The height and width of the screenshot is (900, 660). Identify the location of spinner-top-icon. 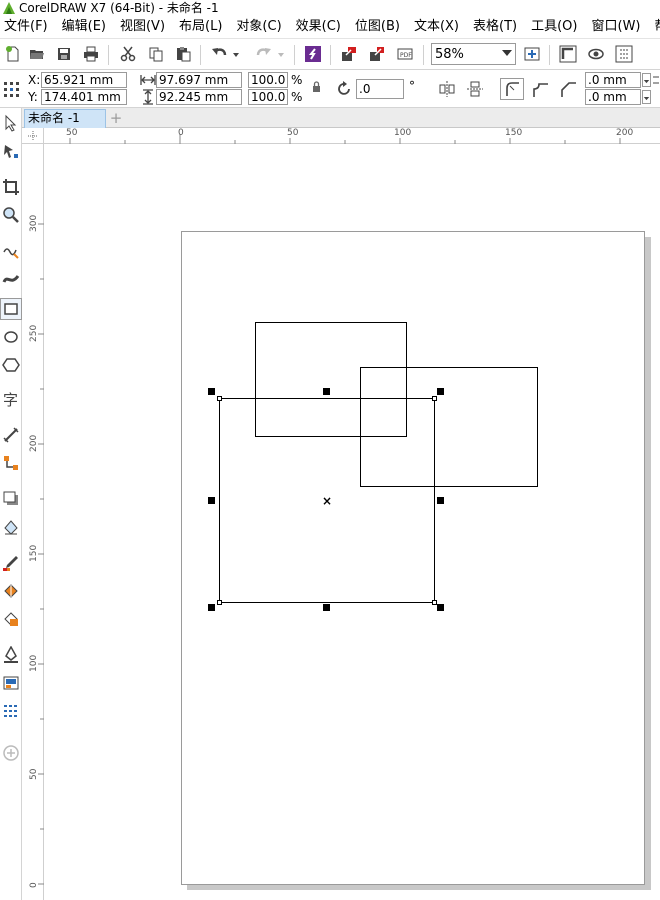
(646, 80).